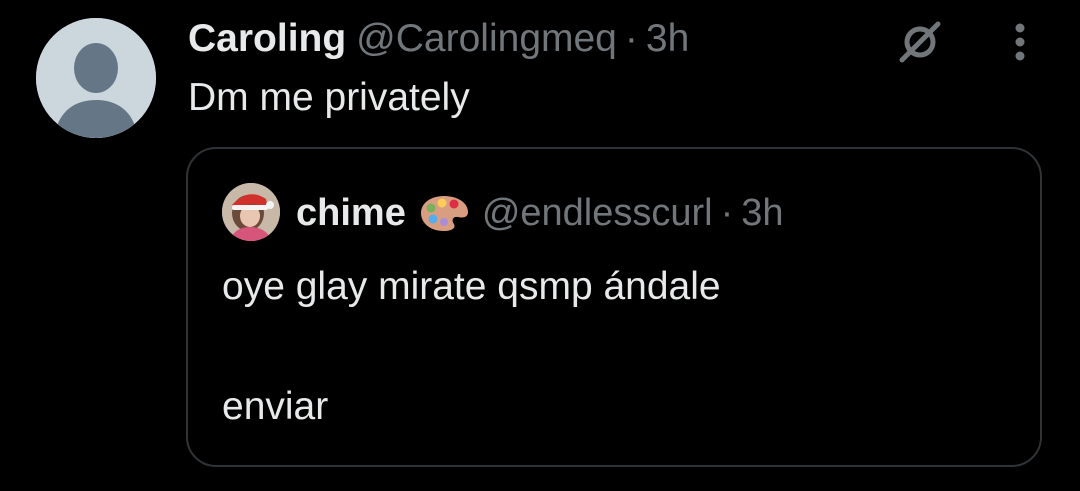 The height and width of the screenshot is (491, 1080). I want to click on more-options-button, so click(1020, 42).